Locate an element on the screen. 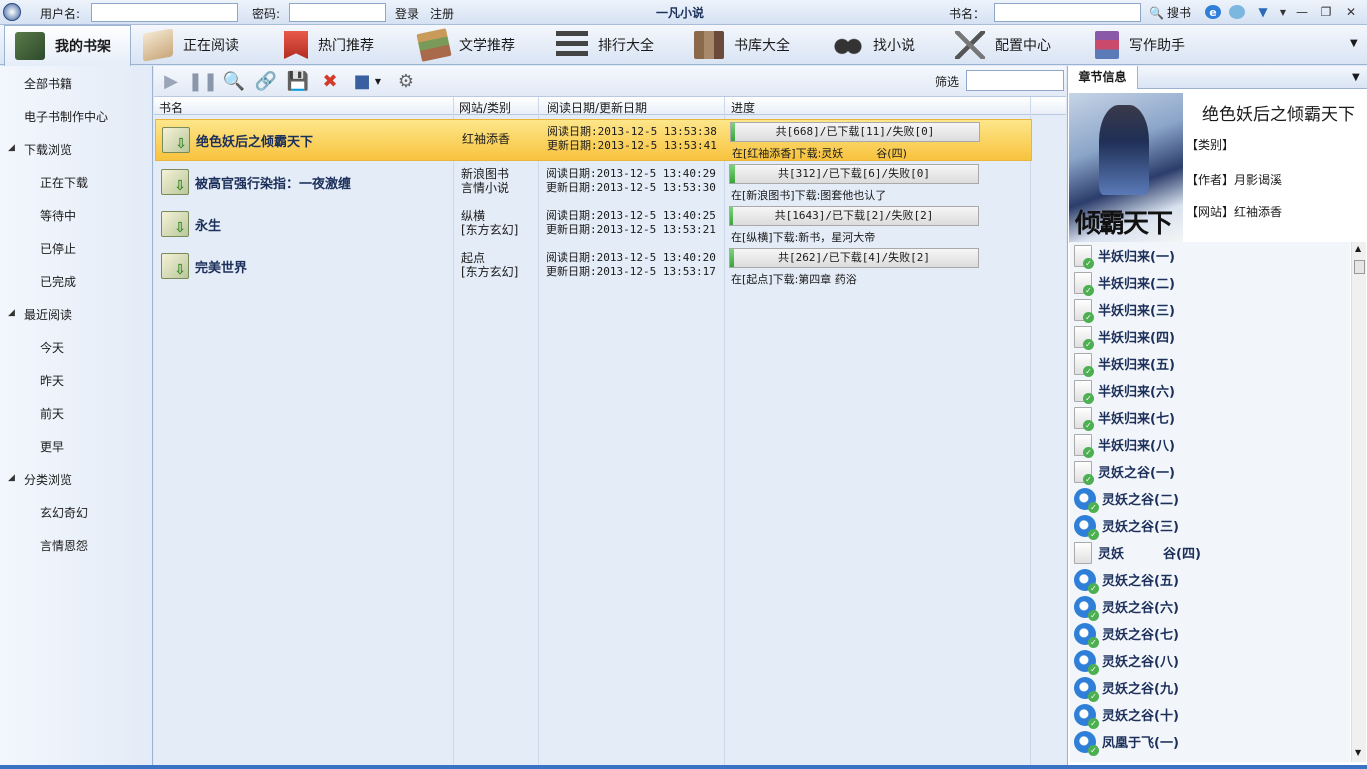 This screenshot has height=769, width=1367. sidebar-group-download: 下载浏览 is located at coordinates (48, 149).